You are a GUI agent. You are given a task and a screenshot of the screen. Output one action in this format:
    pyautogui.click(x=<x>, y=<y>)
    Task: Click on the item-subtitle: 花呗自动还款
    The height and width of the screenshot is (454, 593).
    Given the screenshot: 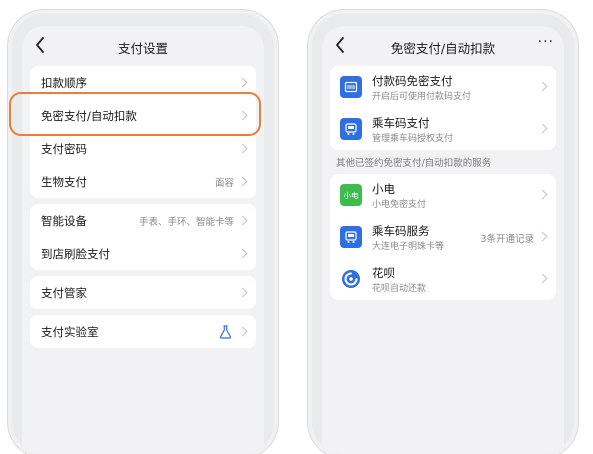 What is the action you would take?
    pyautogui.click(x=399, y=289)
    